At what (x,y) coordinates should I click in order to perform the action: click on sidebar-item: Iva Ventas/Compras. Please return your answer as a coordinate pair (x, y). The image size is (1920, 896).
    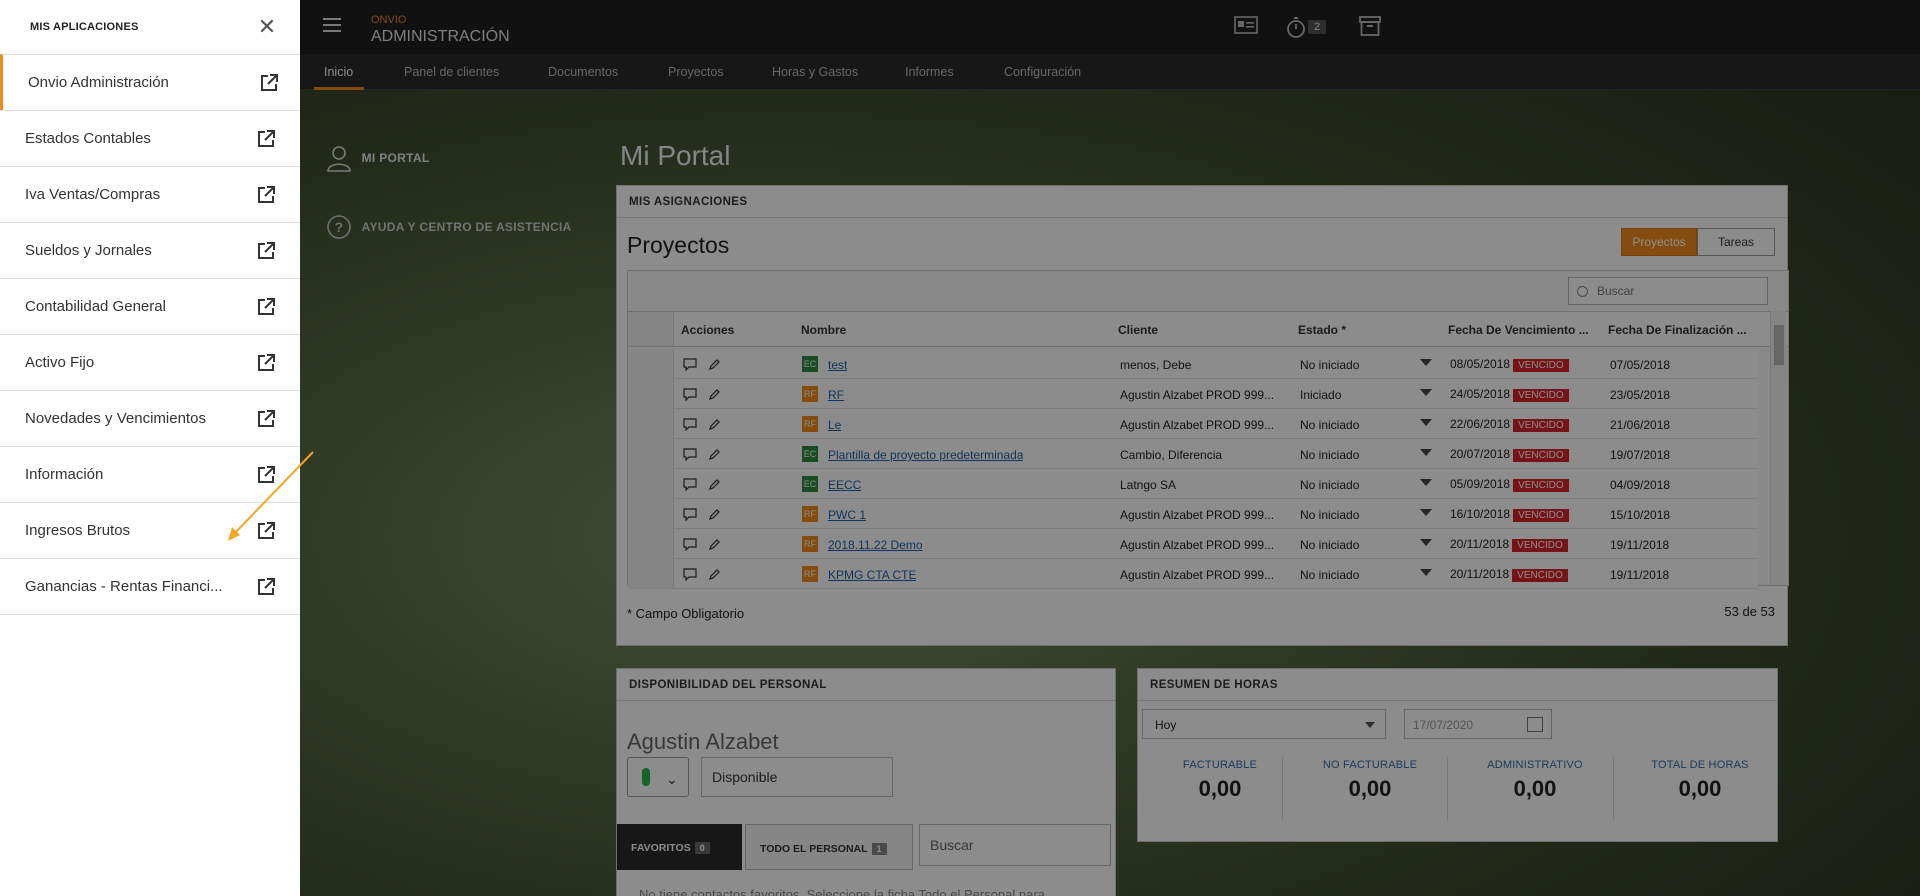
    Looking at the image, I should click on (150, 194).